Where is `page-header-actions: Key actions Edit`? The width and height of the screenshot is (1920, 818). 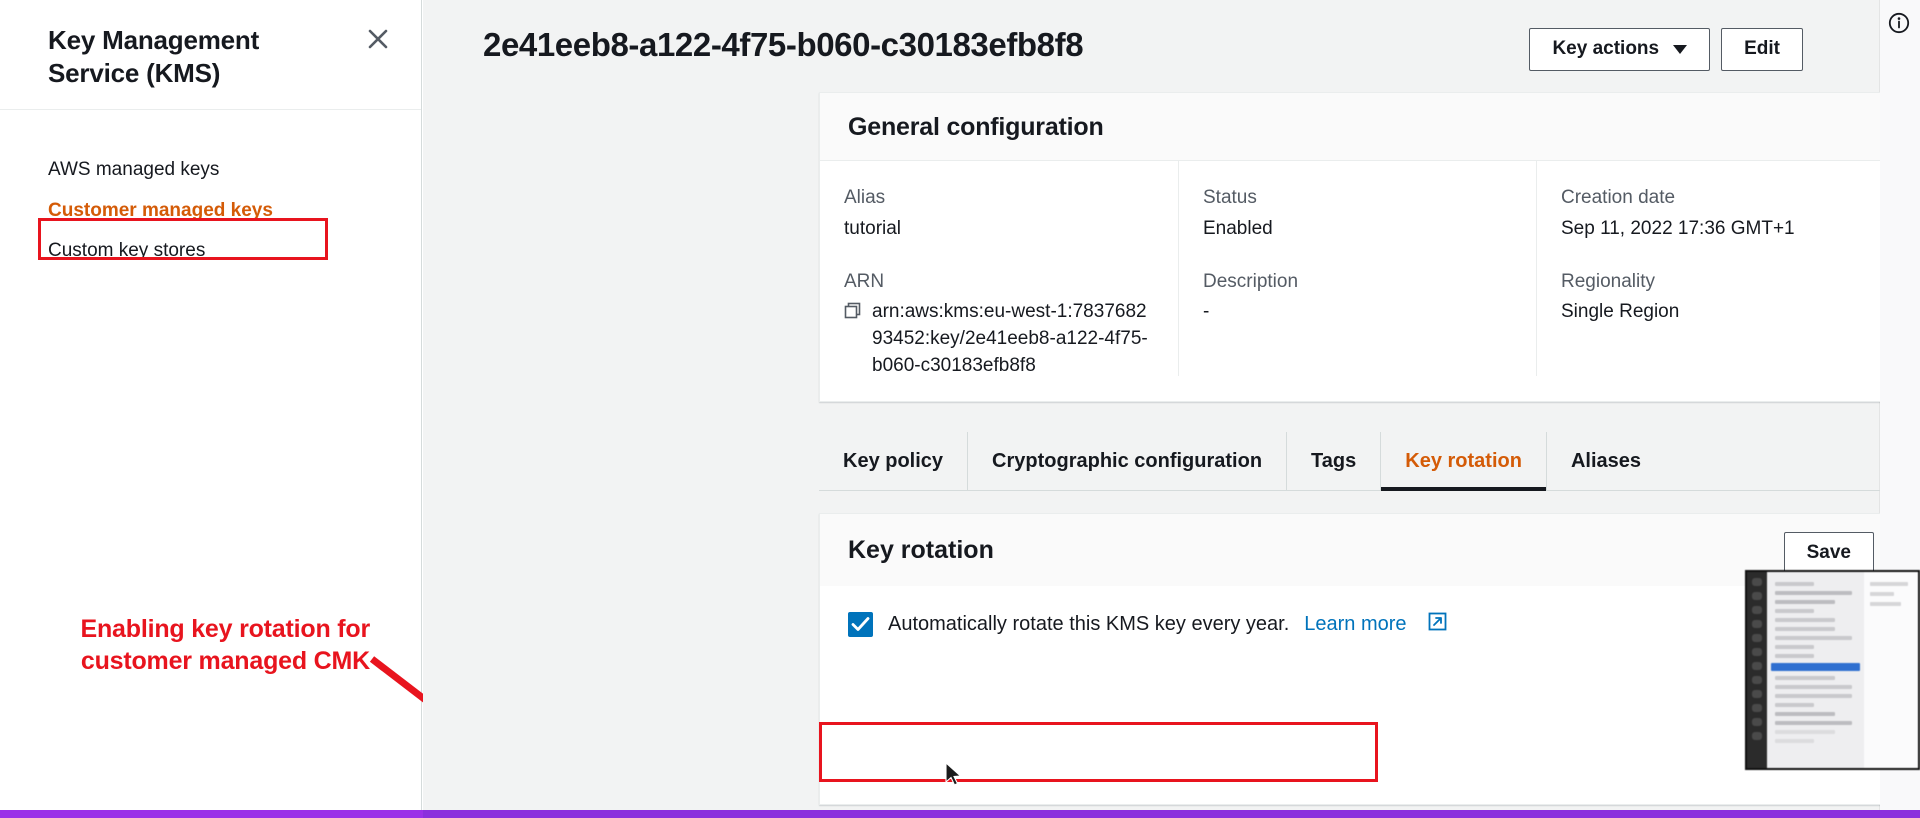
page-header-actions: Key actions Edit is located at coordinates (1666, 49).